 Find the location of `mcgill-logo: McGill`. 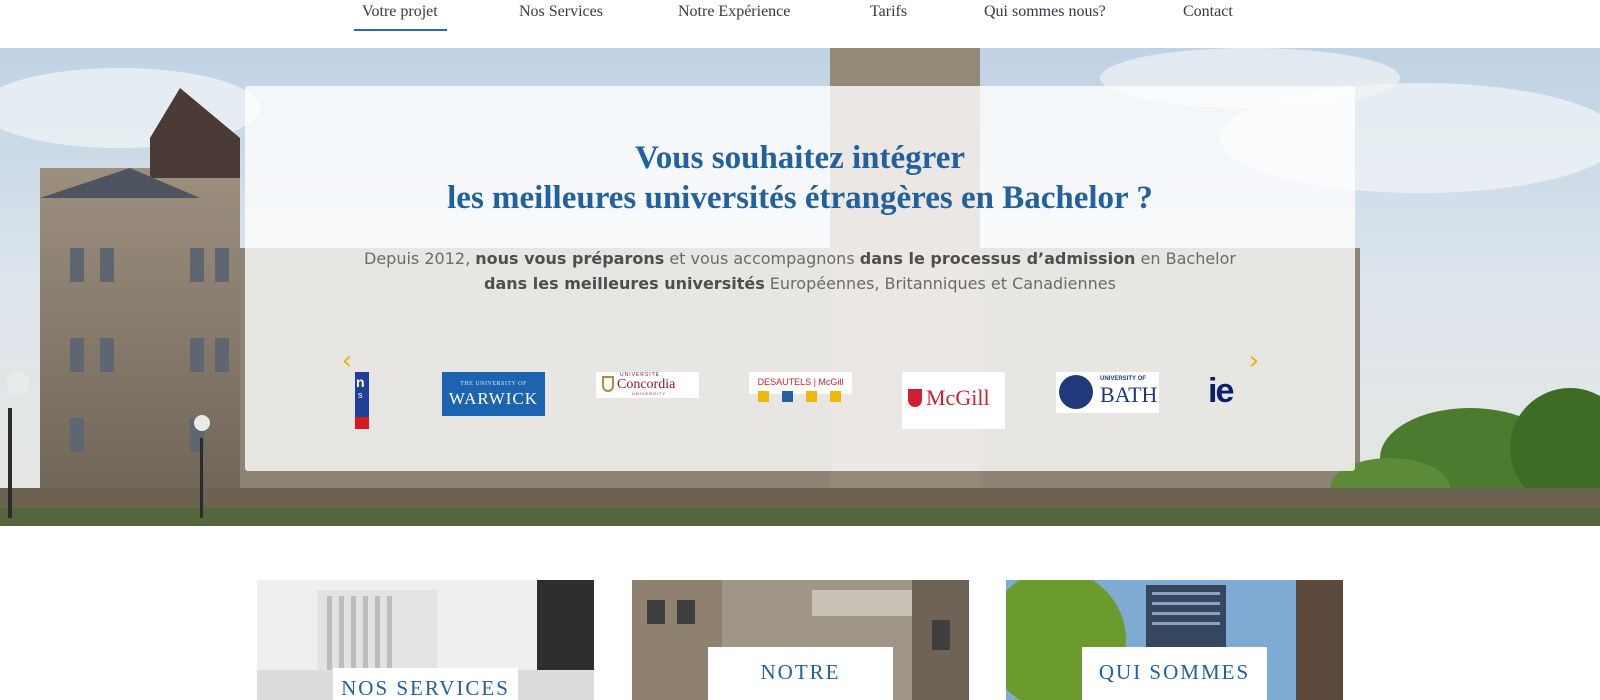

mcgill-logo: McGill is located at coordinates (953, 400).